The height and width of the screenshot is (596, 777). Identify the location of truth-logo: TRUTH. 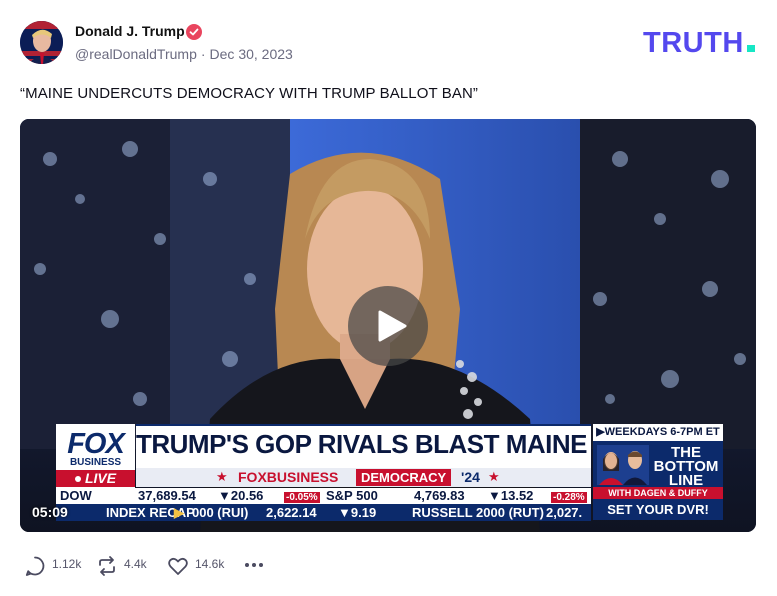
(701, 42).